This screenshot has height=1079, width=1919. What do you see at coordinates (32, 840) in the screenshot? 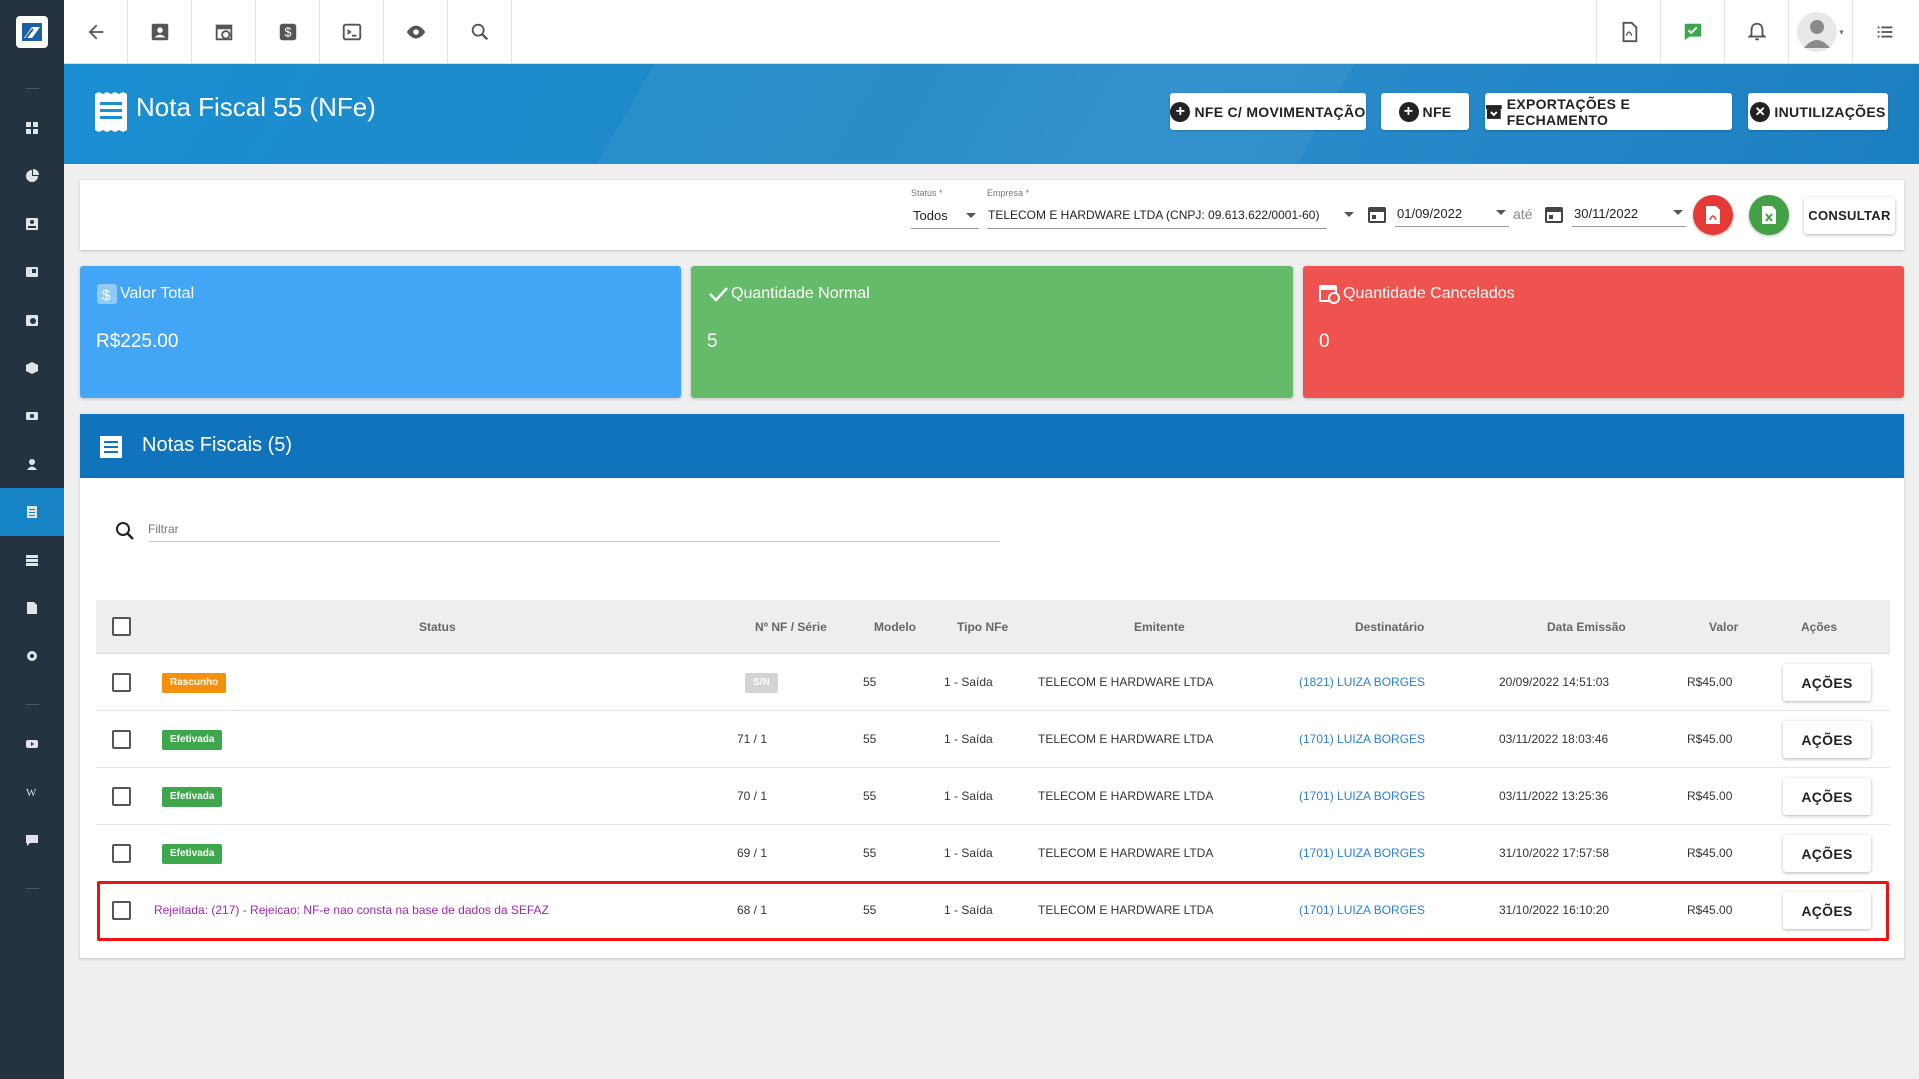
I see `chat-icon` at bounding box center [32, 840].